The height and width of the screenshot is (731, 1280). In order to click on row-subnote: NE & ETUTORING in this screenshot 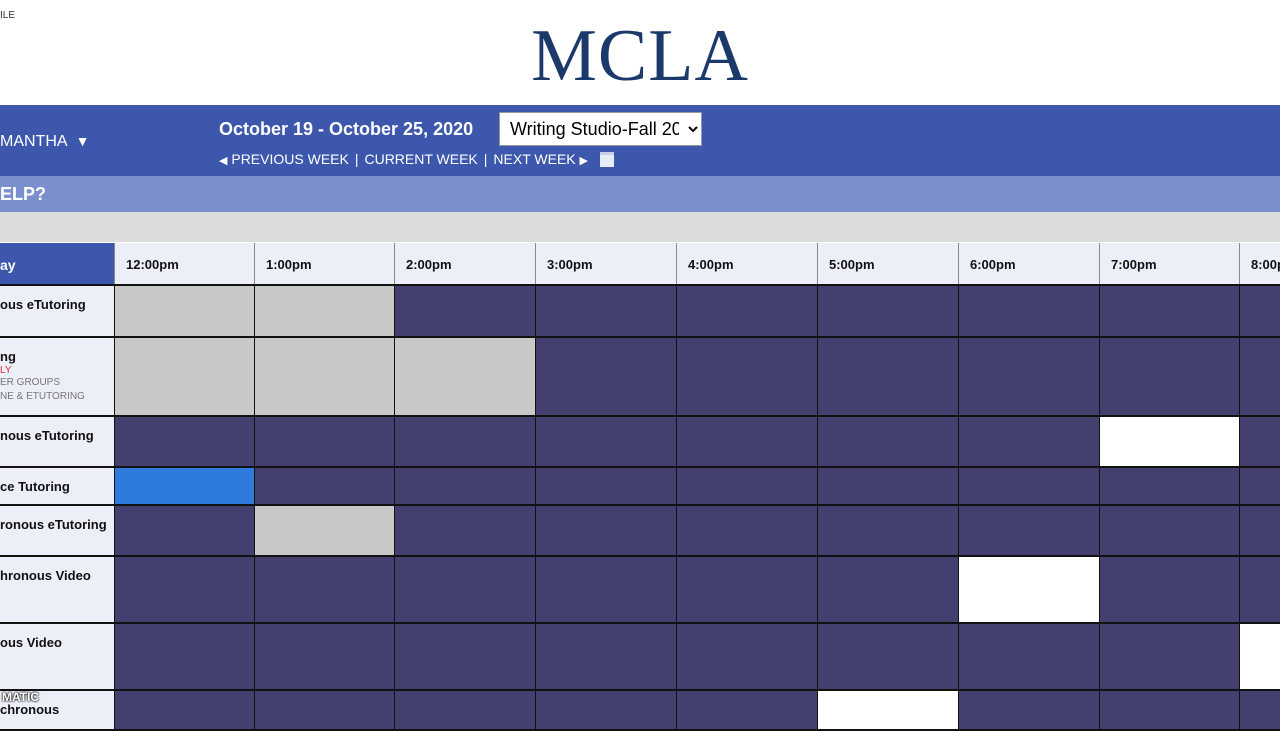, I will do `click(42, 396)`.